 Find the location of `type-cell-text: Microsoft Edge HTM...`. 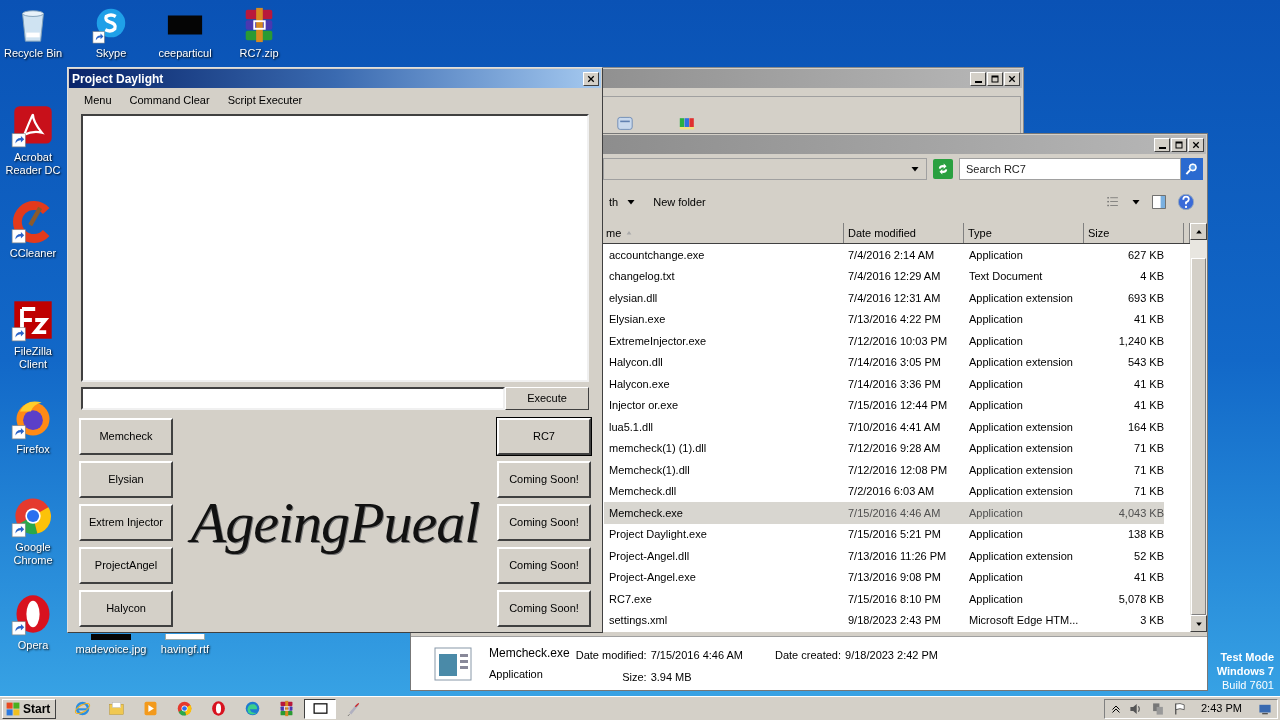

type-cell-text: Microsoft Edge HTM... is located at coordinates (1024, 620).